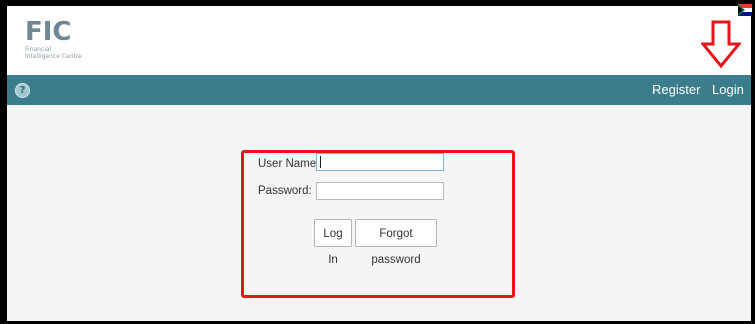 The height and width of the screenshot is (324, 755). What do you see at coordinates (285, 191) in the screenshot?
I see `password-label: Password:` at bounding box center [285, 191].